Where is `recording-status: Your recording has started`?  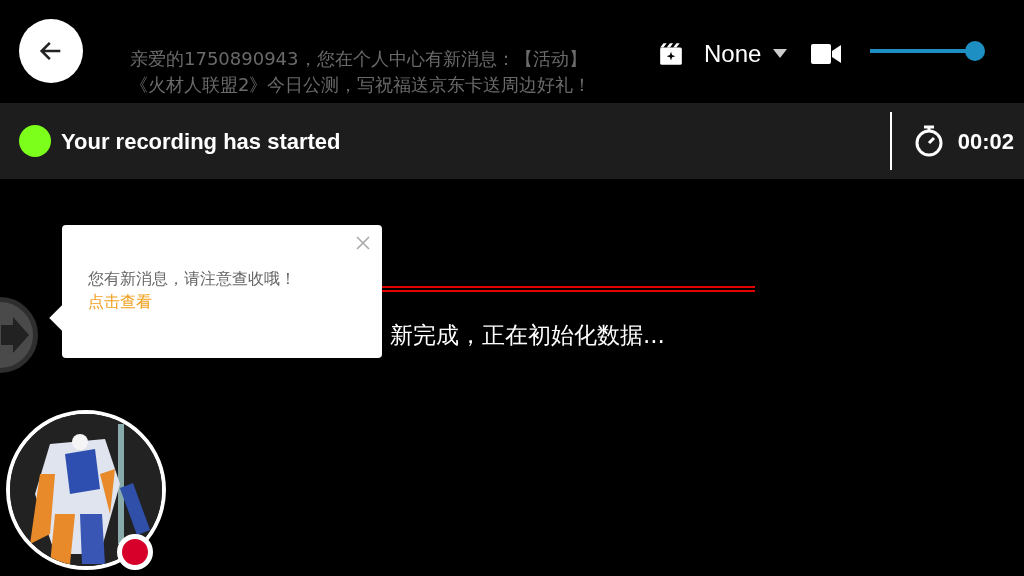 recording-status: Your recording has started is located at coordinates (201, 141).